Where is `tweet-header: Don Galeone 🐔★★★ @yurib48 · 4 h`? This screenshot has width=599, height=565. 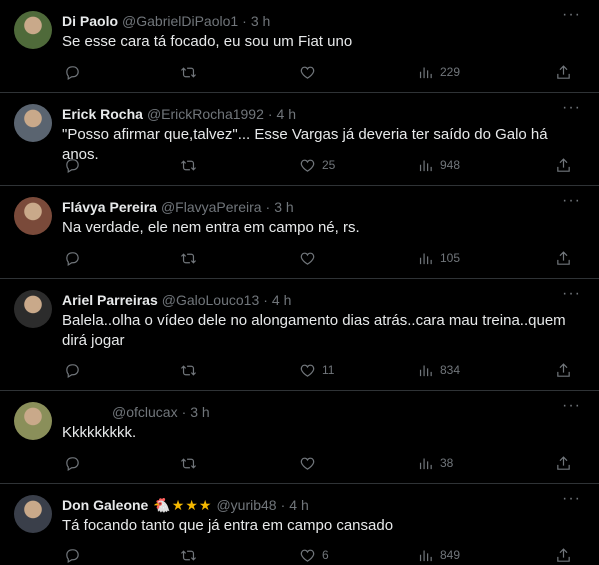
tweet-header: Don Galeone 🐔★★★ @yurib48 · 4 h is located at coordinates (310, 505).